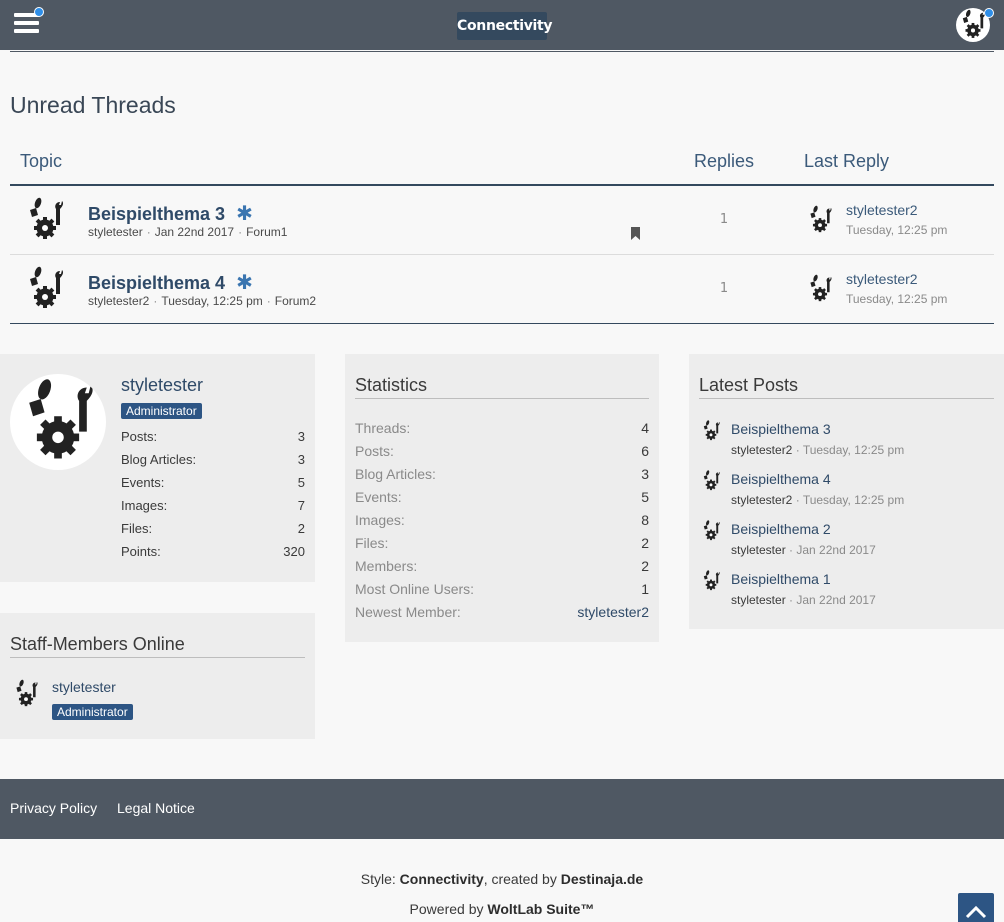 This screenshot has width=1004, height=922. What do you see at coordinates (408, 612) in the screenshot?
I see `stat-label: Newest Member:` at bounding box center [408, 612].